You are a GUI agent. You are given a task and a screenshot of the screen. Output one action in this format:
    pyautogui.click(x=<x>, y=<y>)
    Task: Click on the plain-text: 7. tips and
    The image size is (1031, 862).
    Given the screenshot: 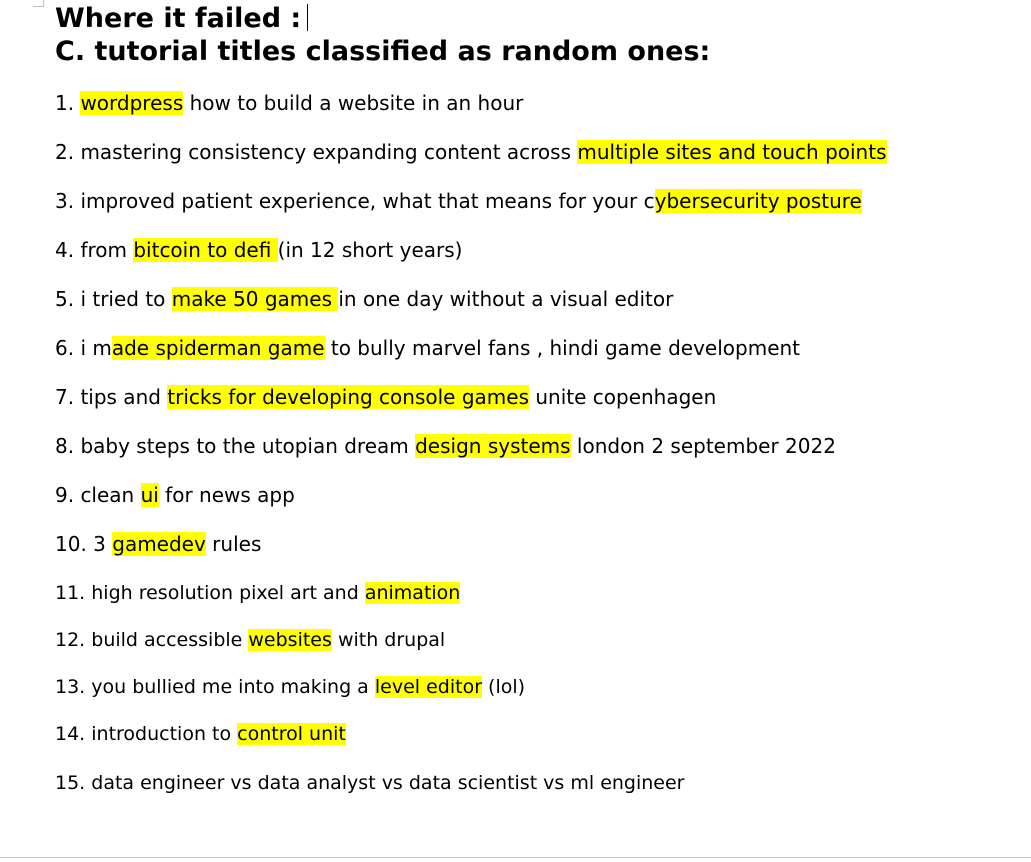 What is the action you would take?
    pyautogui.click(x=111, y=397)
    